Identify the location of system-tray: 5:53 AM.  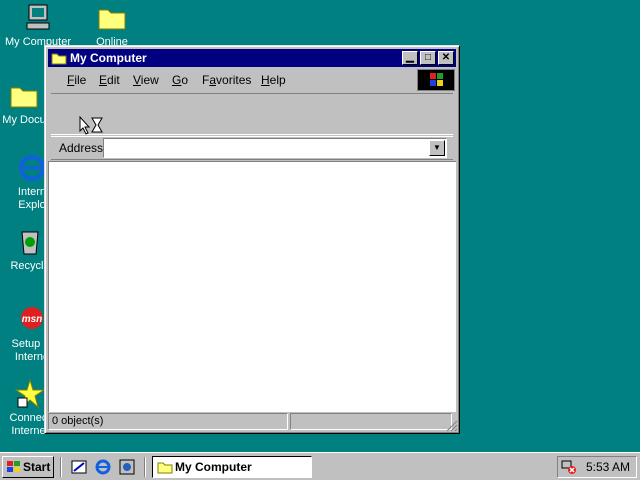
(597, 467).